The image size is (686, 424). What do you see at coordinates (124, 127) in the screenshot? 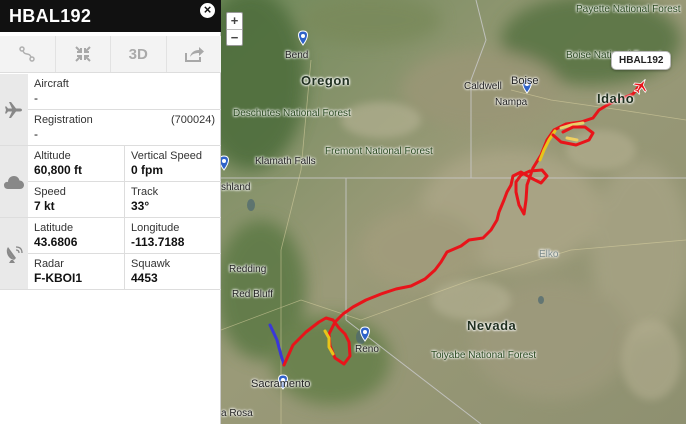
I see `registration-field: Registration - (700024)` at bounding box center [124, 127].